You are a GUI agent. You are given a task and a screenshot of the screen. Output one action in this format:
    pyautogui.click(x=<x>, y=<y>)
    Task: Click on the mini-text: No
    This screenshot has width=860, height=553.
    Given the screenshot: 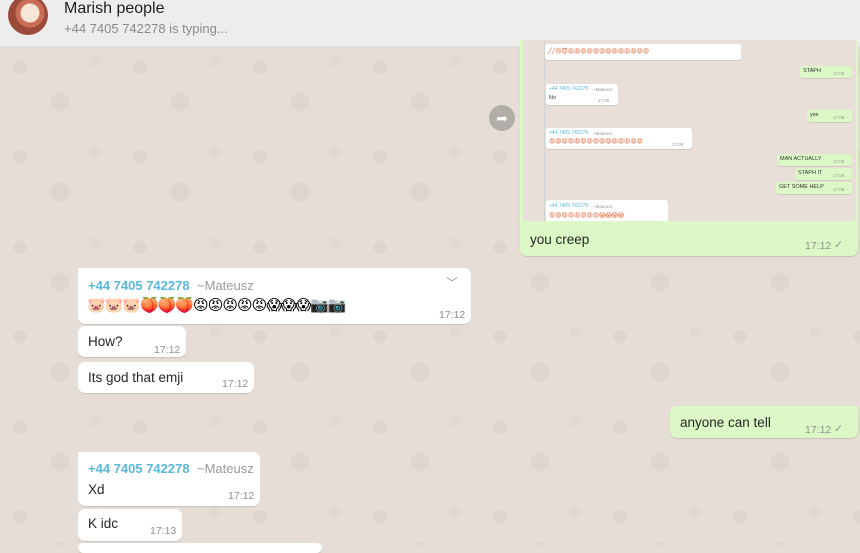 What is the action you would take?
    pyautogui.click(x=553, y=98)
    